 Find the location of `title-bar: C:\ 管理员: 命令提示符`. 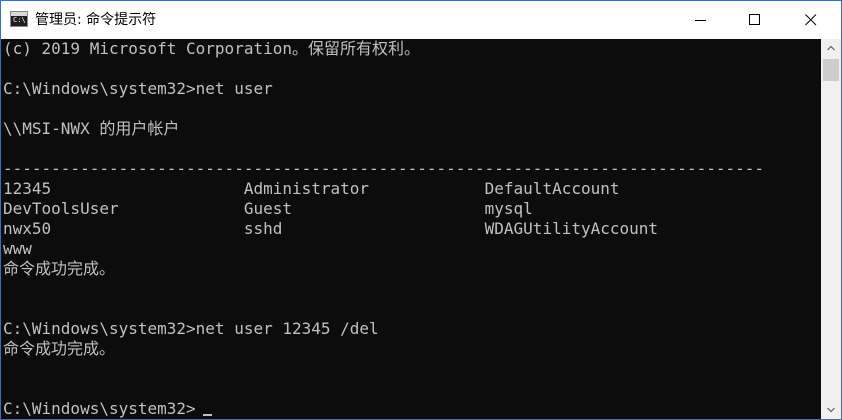

title-bar: C:\ 管理员: 命令提示符 is located at coordinates (421, 20).